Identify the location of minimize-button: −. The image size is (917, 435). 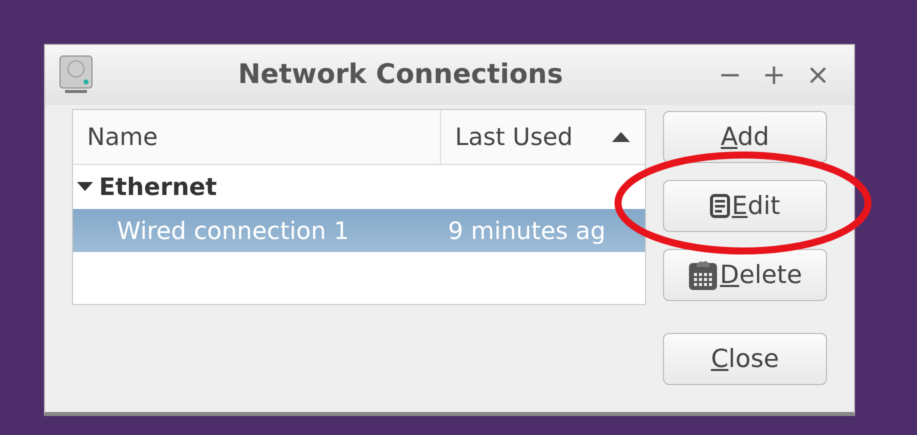
(730, 75).